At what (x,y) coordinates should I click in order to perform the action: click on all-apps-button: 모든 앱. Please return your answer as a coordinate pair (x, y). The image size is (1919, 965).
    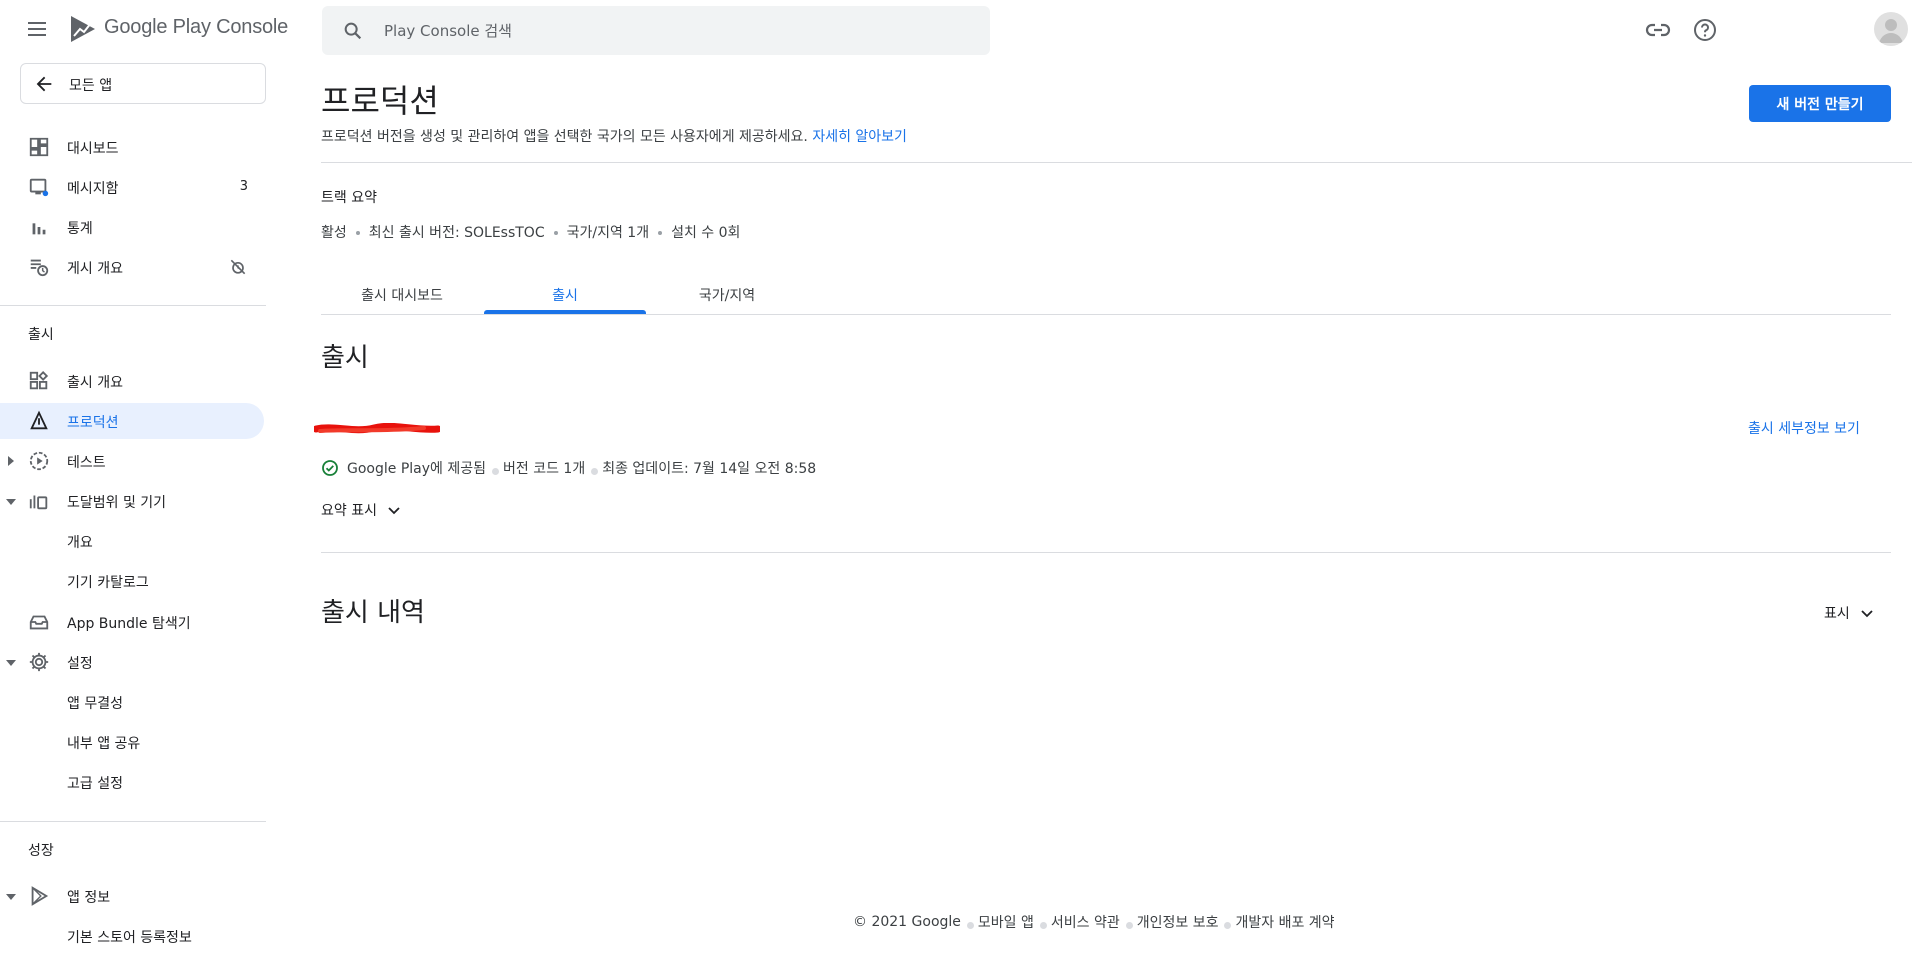
    Looking at the image, I should click on (143, 83).